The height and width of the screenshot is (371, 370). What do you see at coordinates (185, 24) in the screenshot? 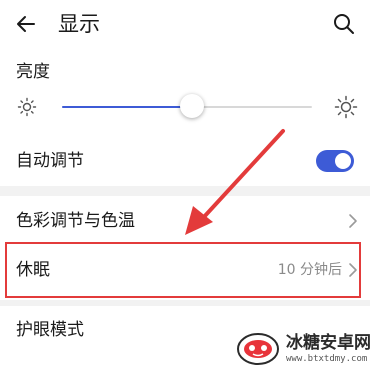
I see `app-header: 显示` at bounding box center [185, 24].